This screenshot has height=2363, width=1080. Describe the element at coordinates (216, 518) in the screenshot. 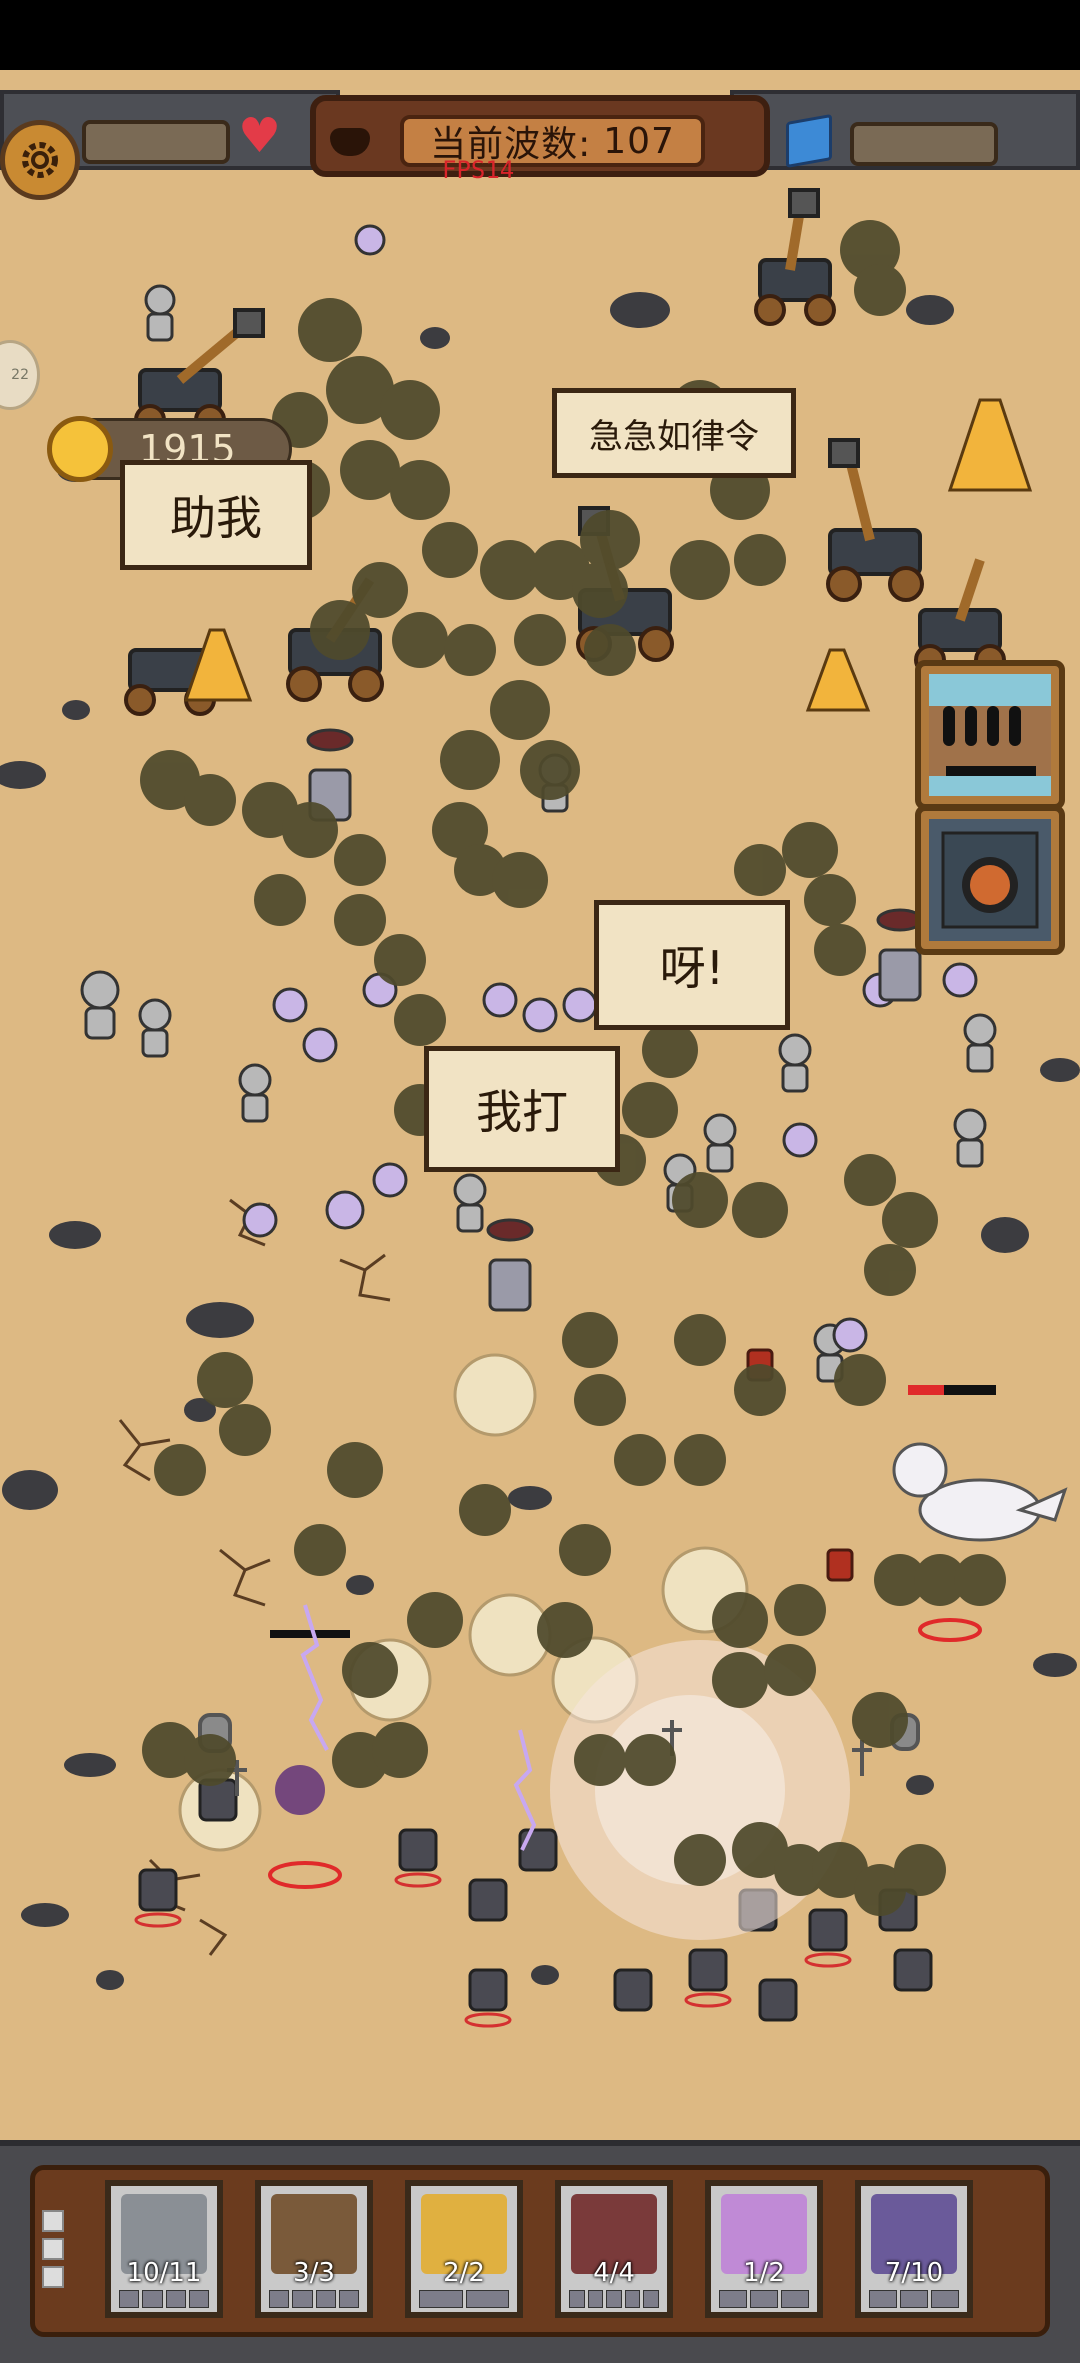

I see `speech-sign-text: 助我` at that location.